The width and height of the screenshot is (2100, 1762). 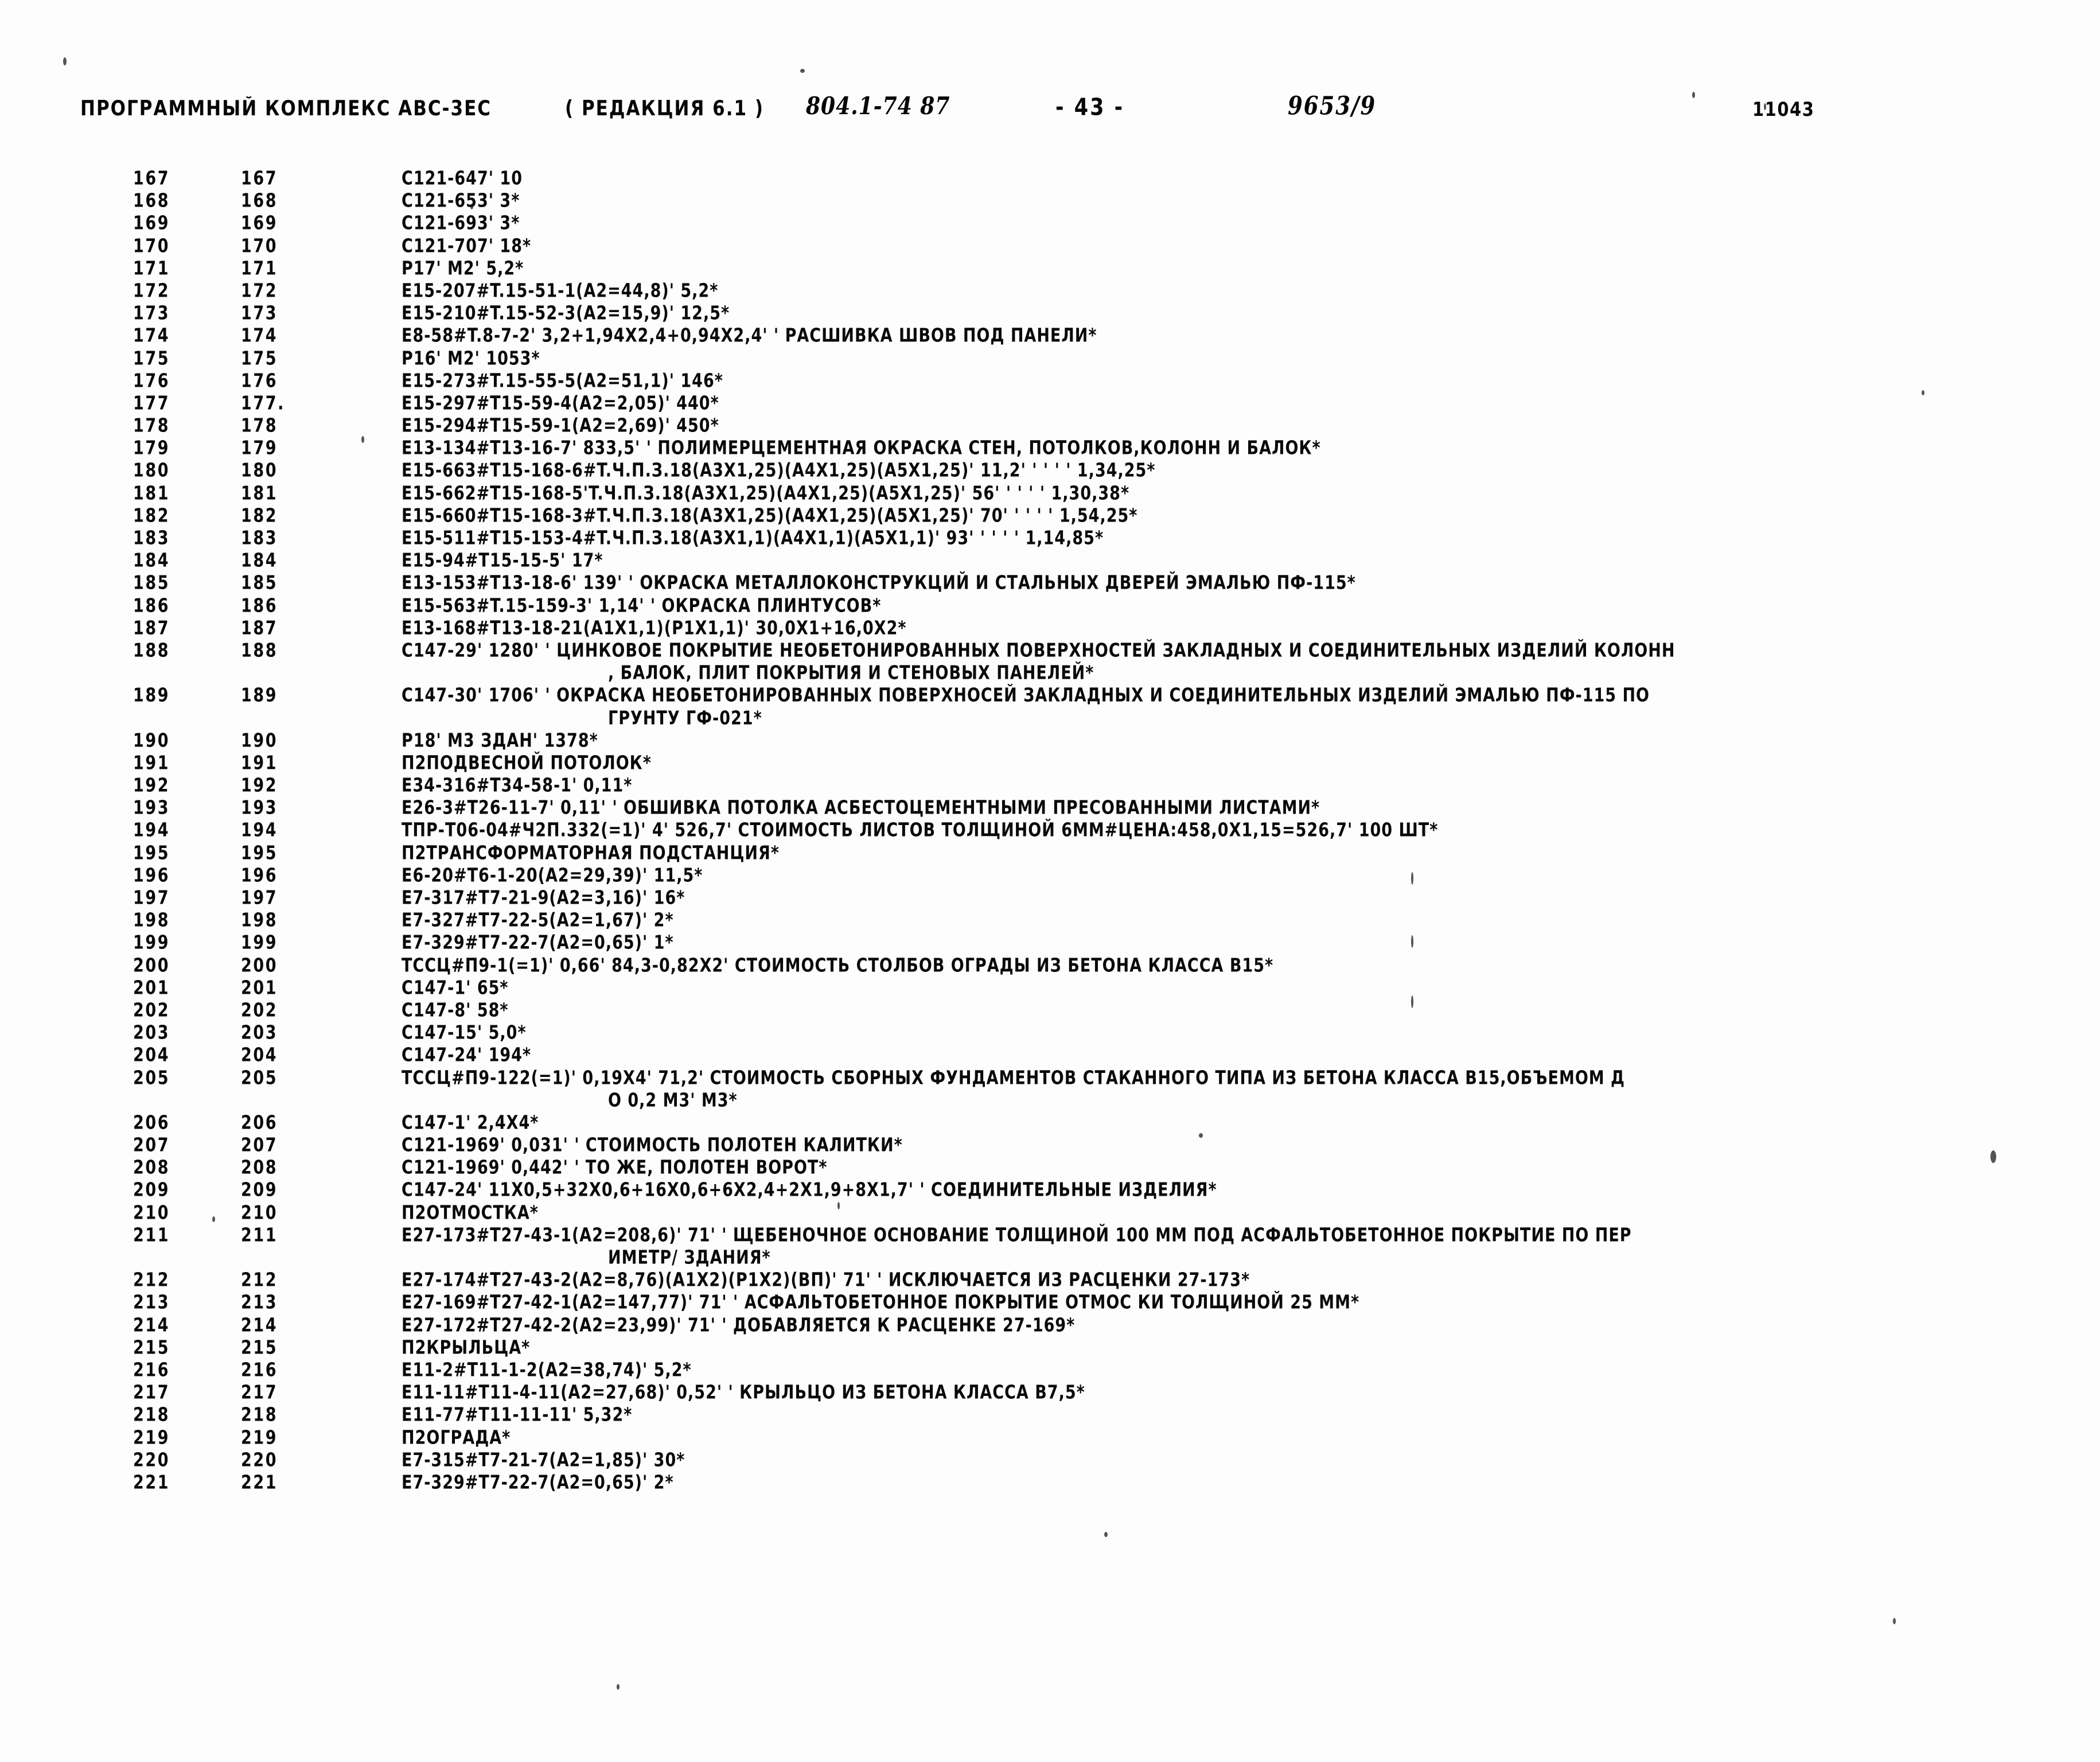 I want to click on line-number-primary: 181, so click(x=151, y=493).